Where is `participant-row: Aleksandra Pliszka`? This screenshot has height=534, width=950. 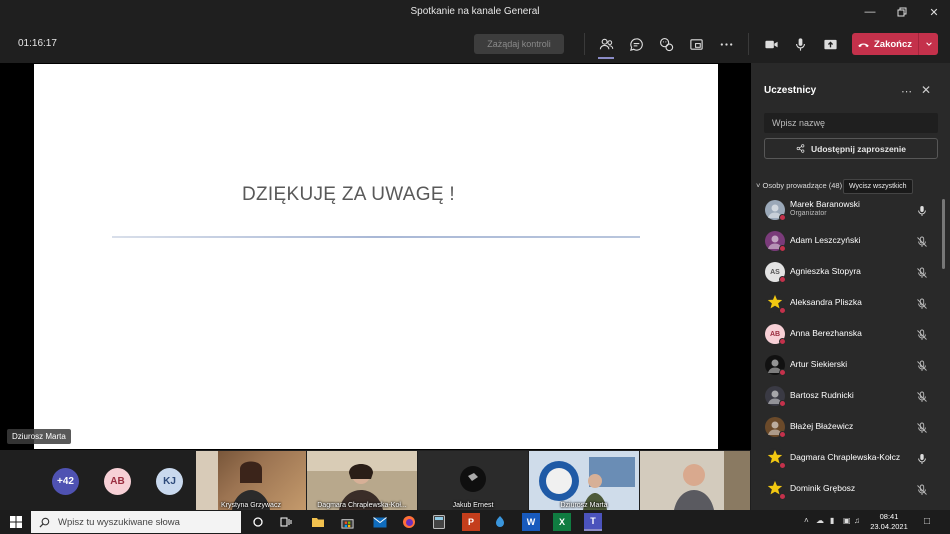
participant-row: Aleksandra Pliszka is located at coordinates (846, 303).